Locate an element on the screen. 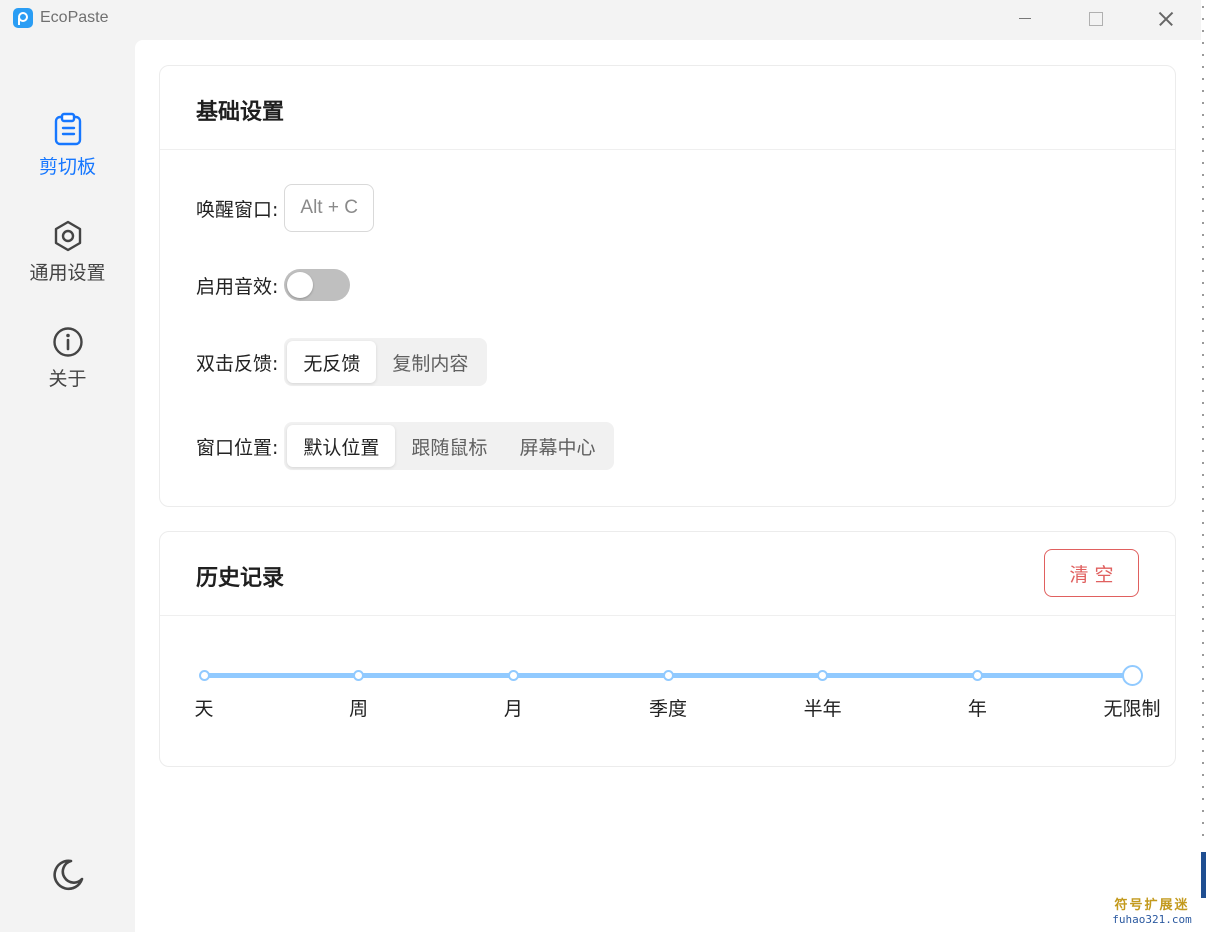  sidebar-item-clipboard: 剪切板 is located at coordinates (67, 145).